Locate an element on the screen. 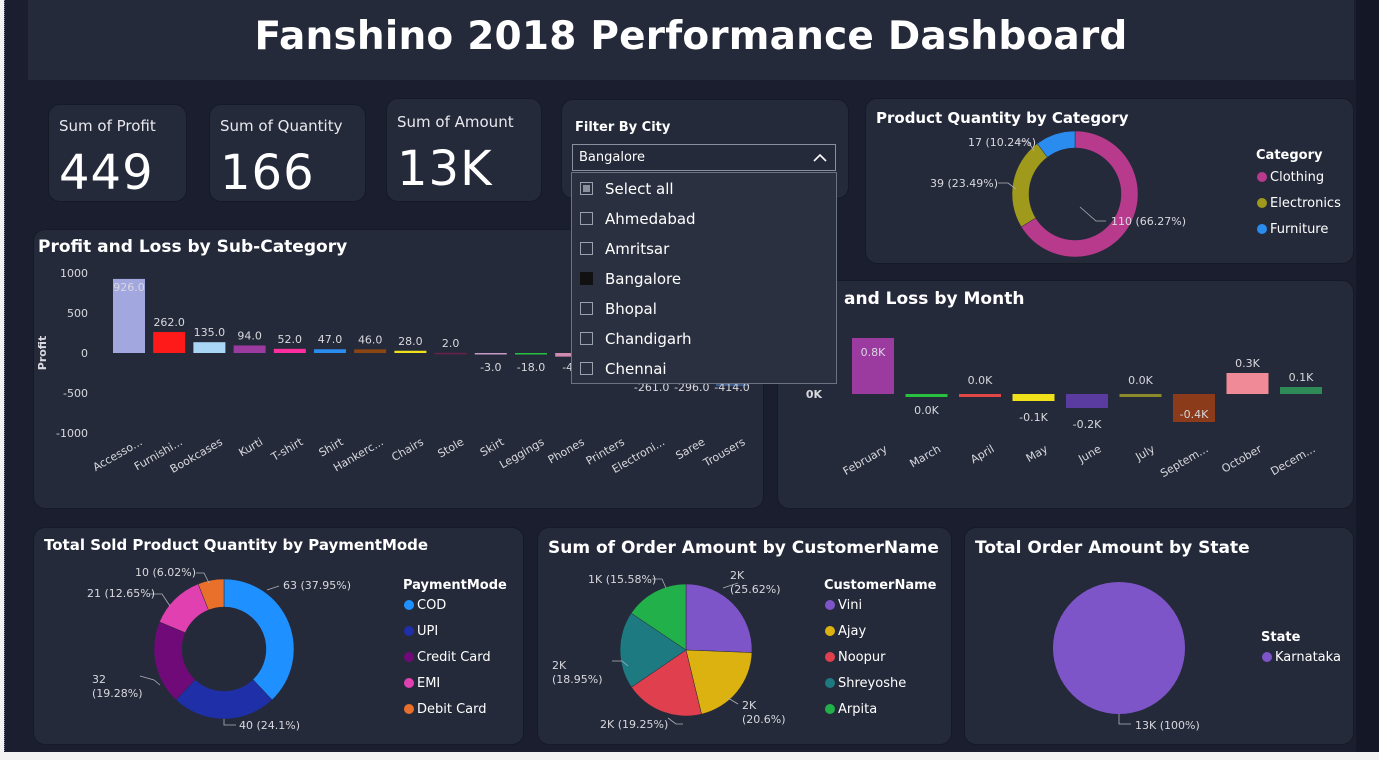 The height and width of the screenshot is (760, 1379). kpi-amount-label: Sum of Amount is located at coordinates (455, 122).